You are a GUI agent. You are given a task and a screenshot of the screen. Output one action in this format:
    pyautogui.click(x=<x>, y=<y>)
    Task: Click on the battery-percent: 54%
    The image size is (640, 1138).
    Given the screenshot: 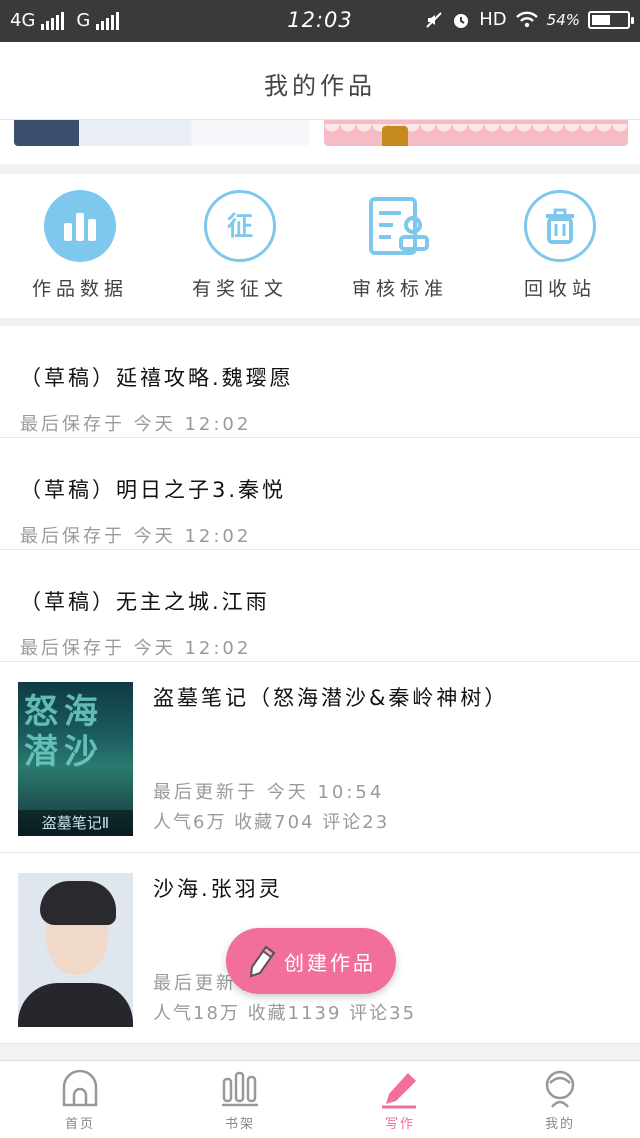 What is the action you would take?
    pyautogui.click(x=563, y=19)
    